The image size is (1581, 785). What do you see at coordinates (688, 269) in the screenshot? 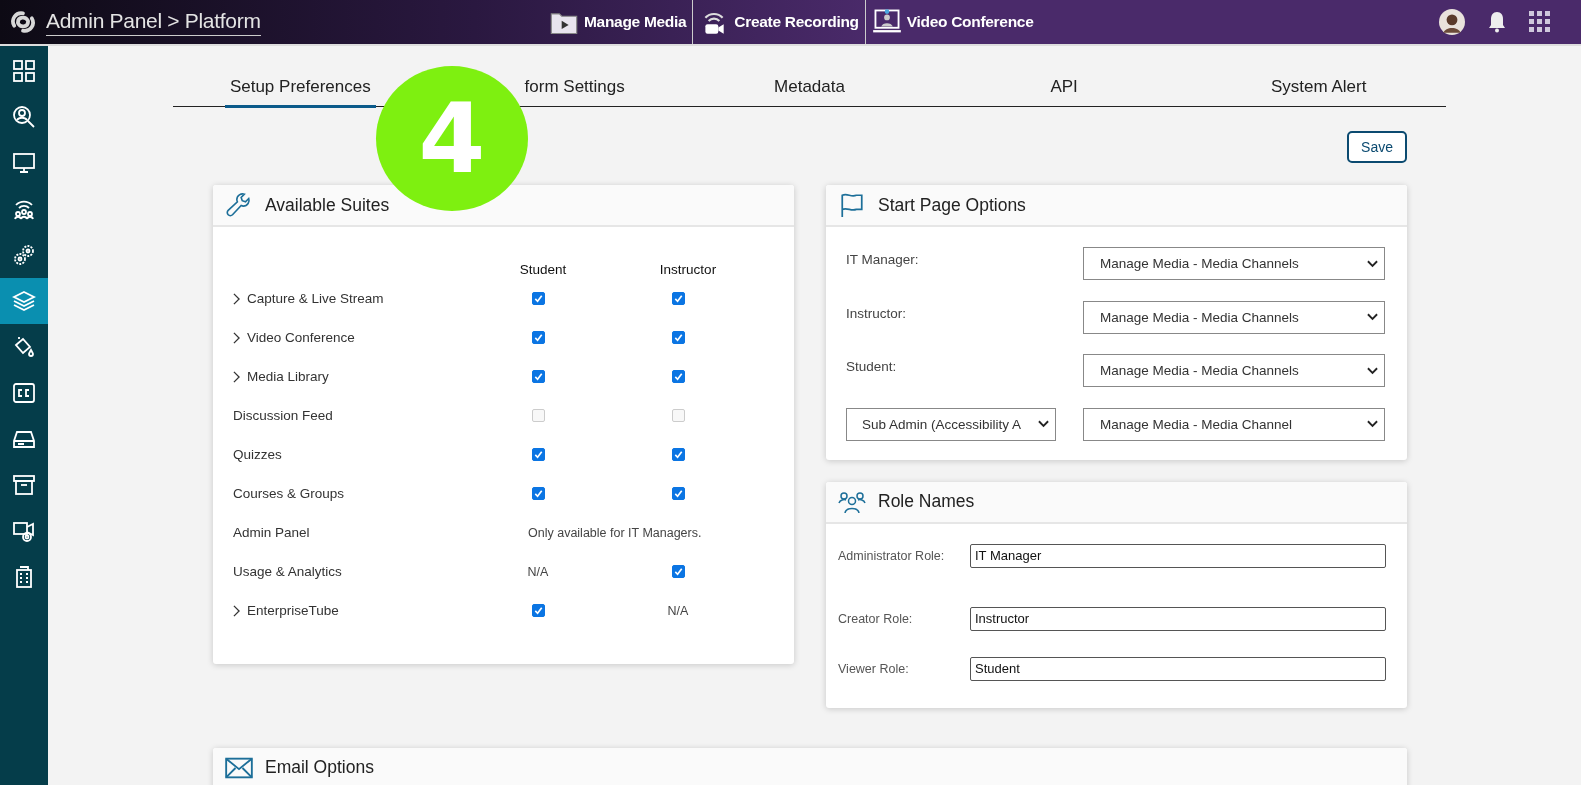
I see `column-header: Instructor` at bounding box center [688, 269].